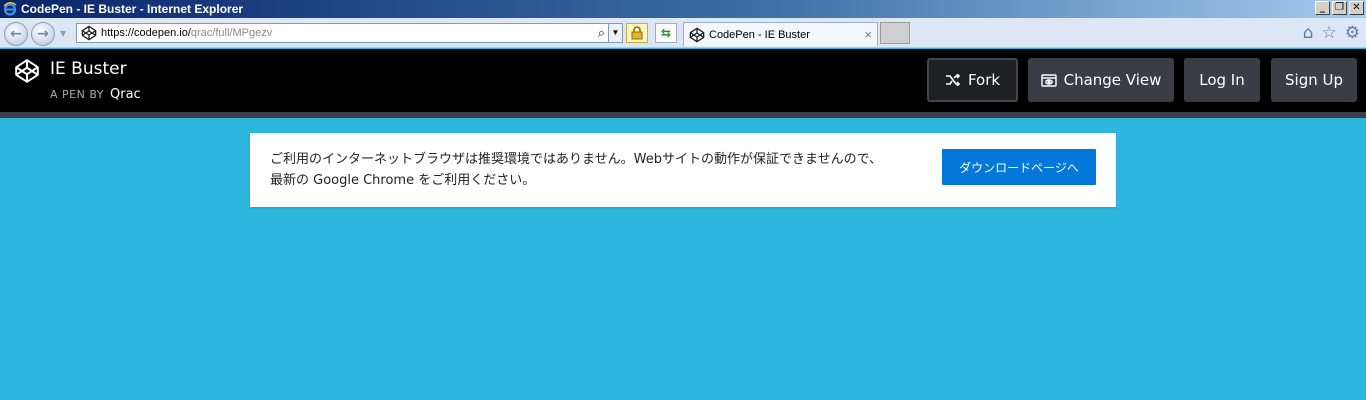 This screenshot has height=400, width=1366. Describe the element at coordinates (1352, 33) in the screenshot. I see `tools-gear-icon: ⚙` at that location.